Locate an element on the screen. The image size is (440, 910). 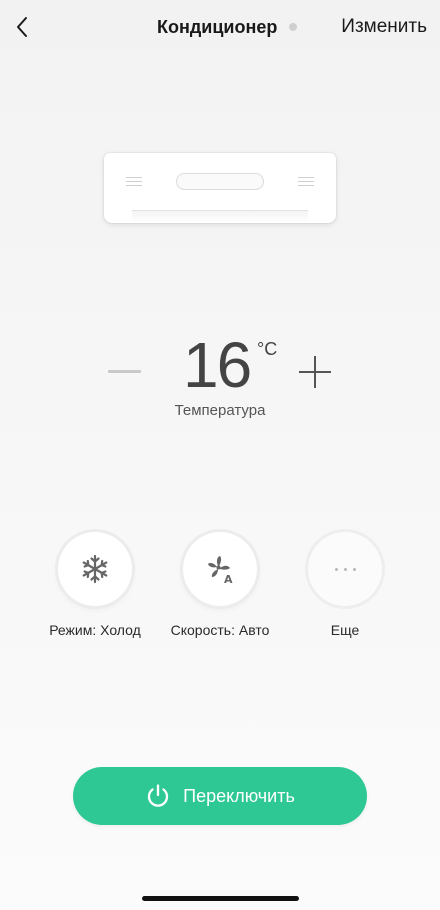
fan-speed-label: Скорость: Авто is located at coordinates (220, 630).